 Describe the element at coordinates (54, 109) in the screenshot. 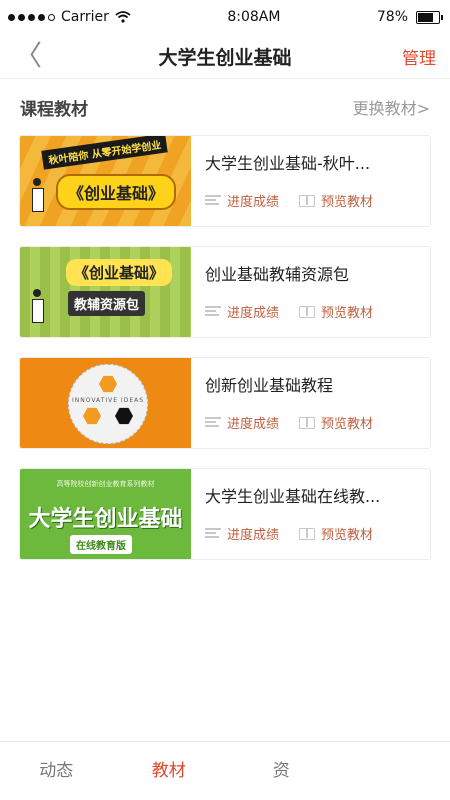

I see `section-title: 课程教材` at that location.